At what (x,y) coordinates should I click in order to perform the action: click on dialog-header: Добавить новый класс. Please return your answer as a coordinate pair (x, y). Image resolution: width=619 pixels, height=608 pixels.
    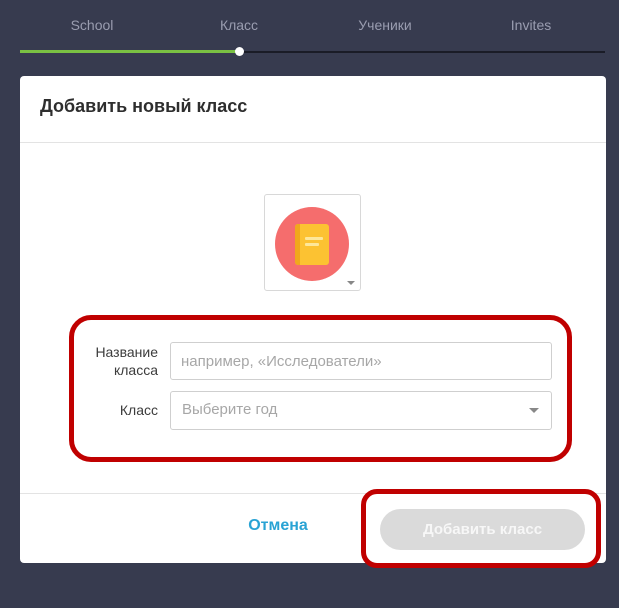
    Looking at the image, I should click on (313, 109).